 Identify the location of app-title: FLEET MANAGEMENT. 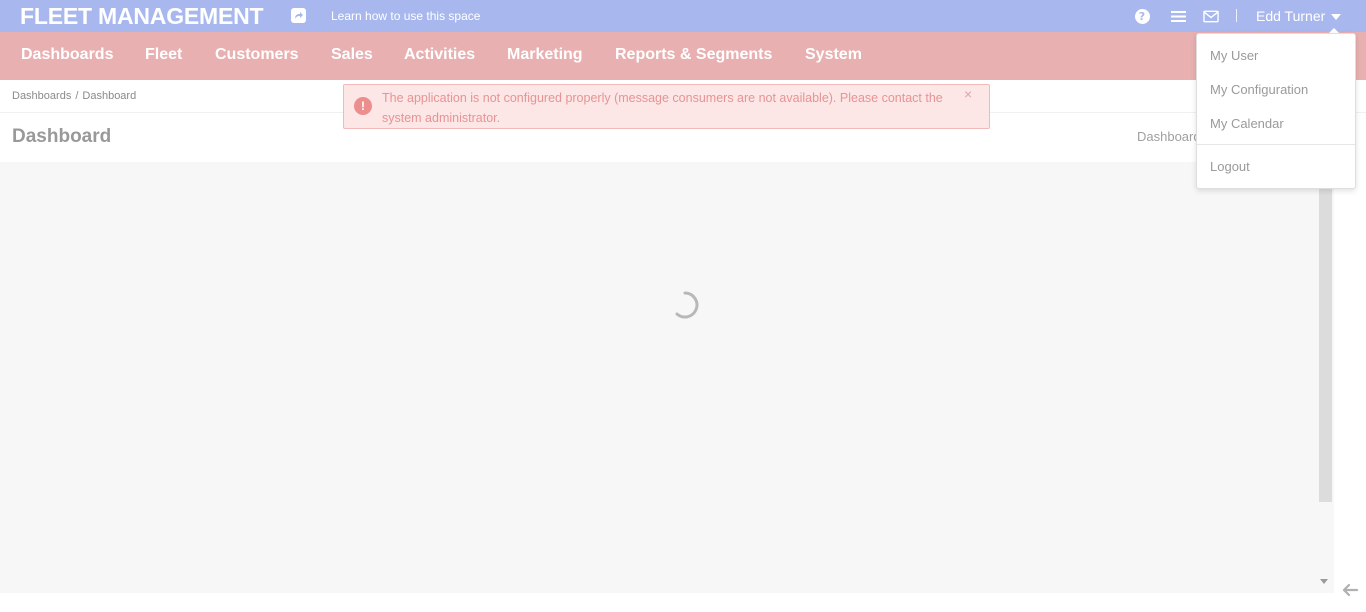
(142, 16).